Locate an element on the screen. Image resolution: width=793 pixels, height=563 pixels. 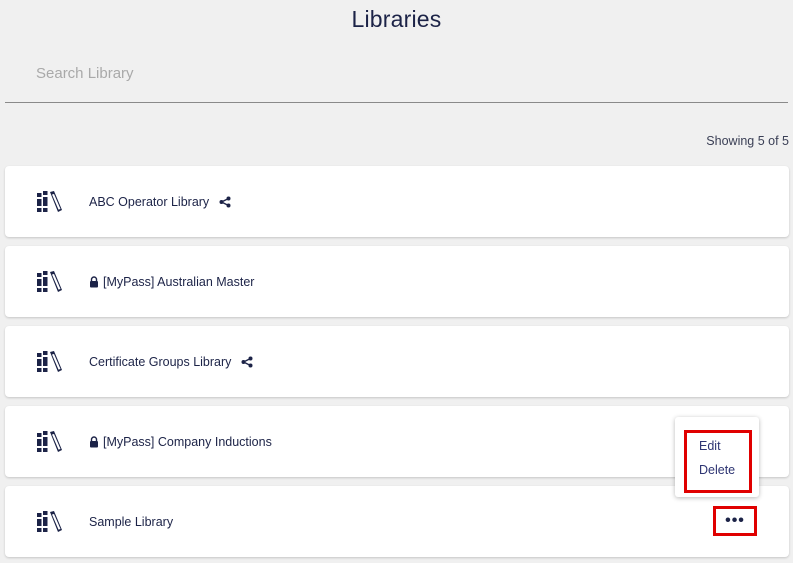
library-name-row: Sample Library is located at coordinates (131, 521).